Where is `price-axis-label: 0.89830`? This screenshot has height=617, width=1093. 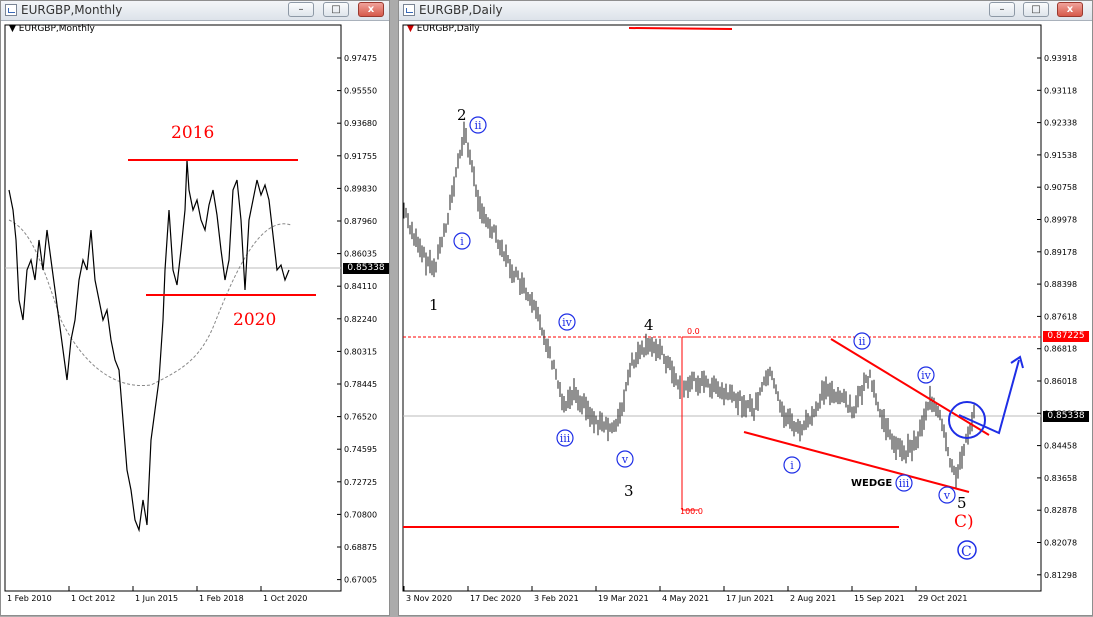
price-axis-label: 0.89830 is located at coordinates (360, 188).